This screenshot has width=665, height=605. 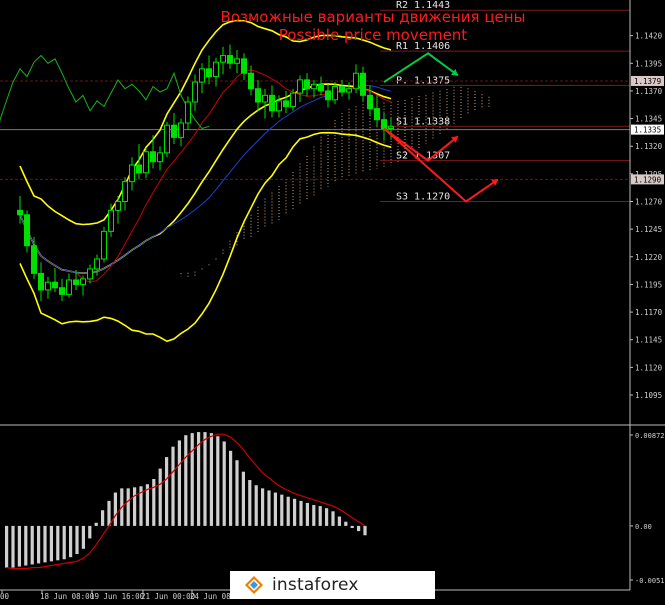 I want to click on price-tick-label: 1.1245, so click(x=648, y=229).